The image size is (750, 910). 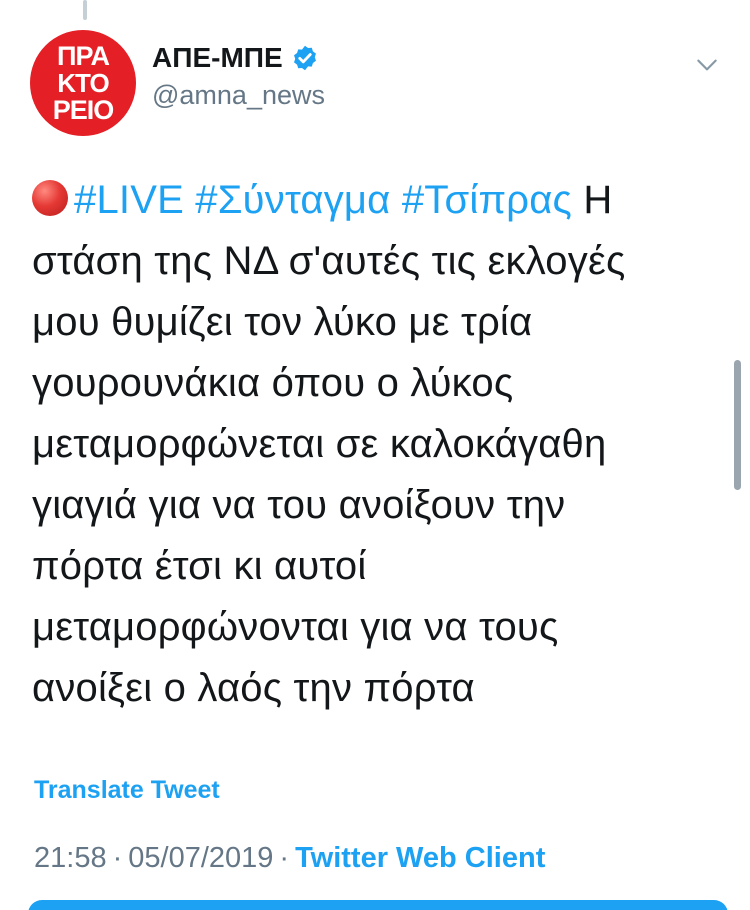 What do you see at coordinates (707, 65) in the screenshot?
I see `chevron-down-icon` at bounding box center [707, 65].